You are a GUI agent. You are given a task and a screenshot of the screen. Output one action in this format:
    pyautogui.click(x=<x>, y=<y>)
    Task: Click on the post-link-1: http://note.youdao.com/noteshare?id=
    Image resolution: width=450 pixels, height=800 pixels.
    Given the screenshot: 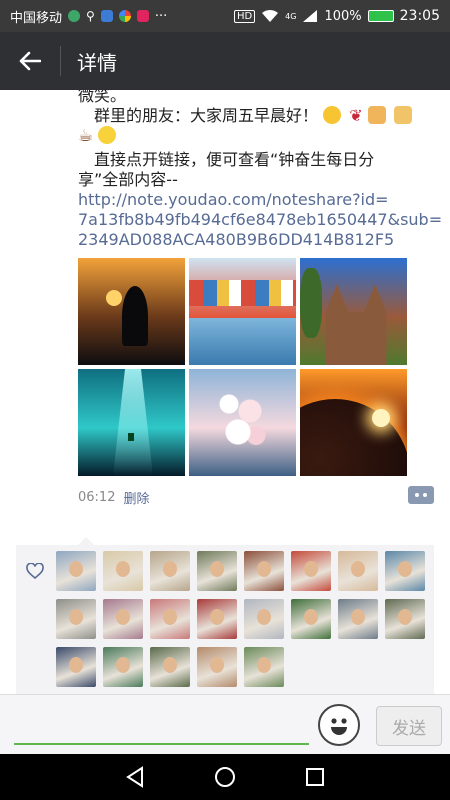 What is the action you would take?
    pyautogui.click(x=258, y=200)
    